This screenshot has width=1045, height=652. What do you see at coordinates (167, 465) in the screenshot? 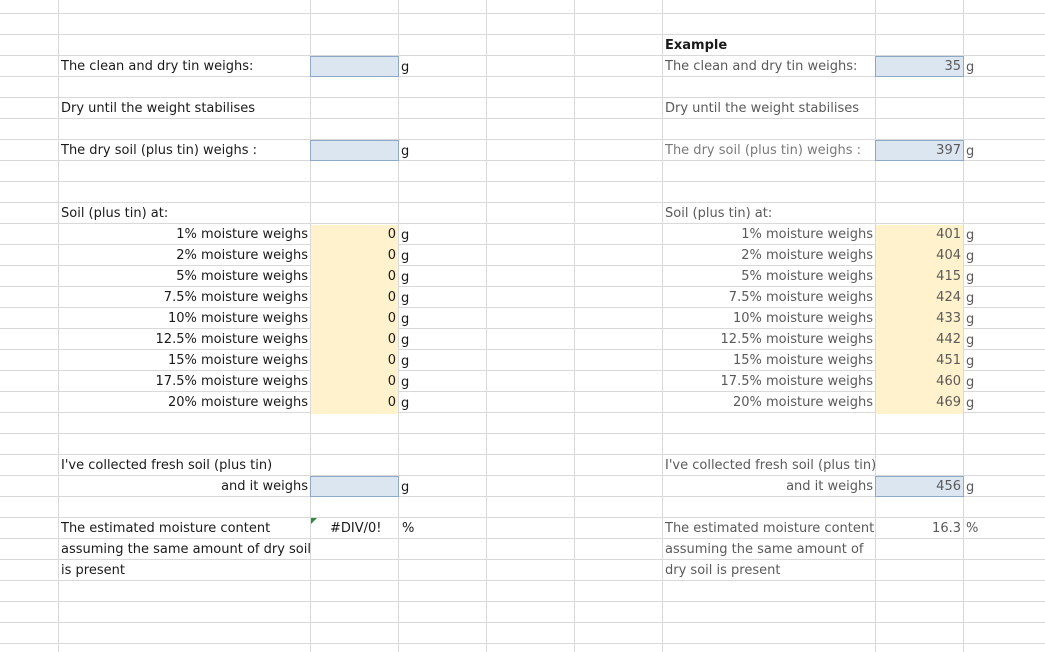
I see `left-fresh-label: I've collected fresh soil (plus tin)` at bounding box center [167, 465].